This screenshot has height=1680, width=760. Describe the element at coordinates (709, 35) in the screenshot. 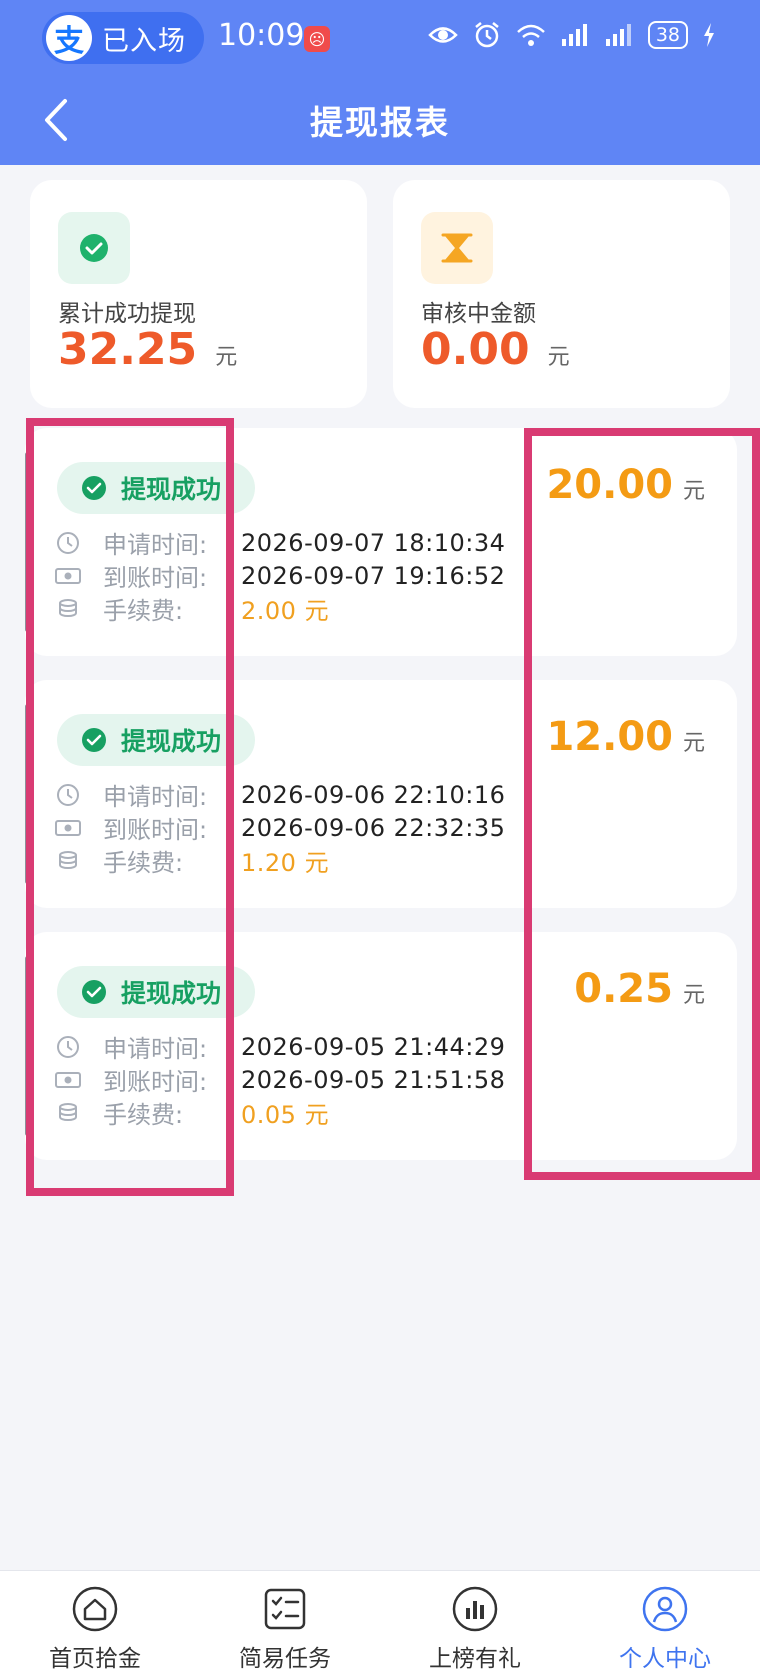

I see `charging-icon` at that location.